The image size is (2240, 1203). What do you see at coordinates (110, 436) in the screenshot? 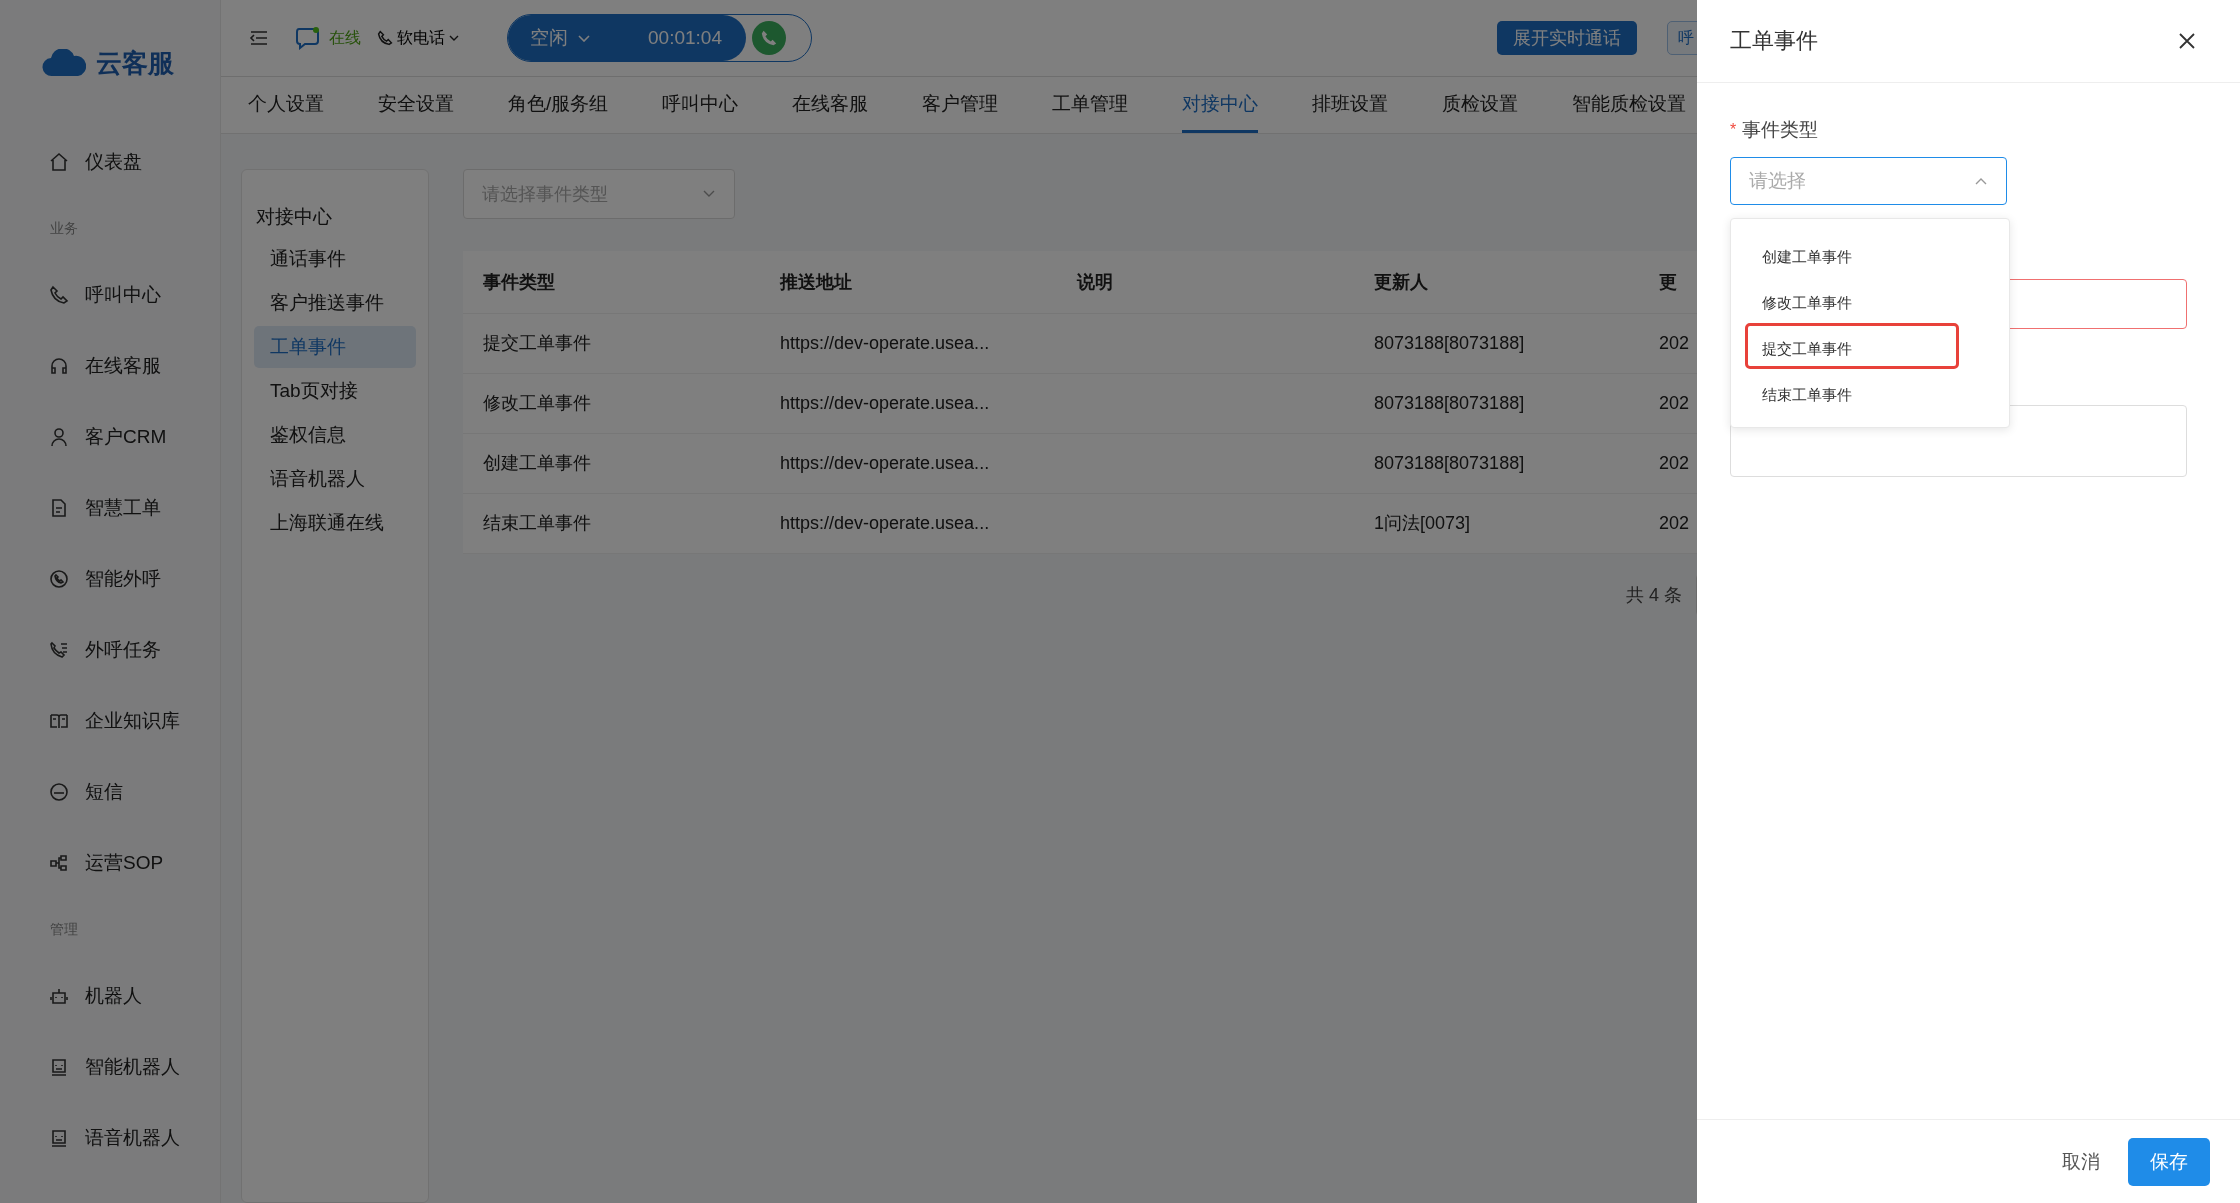
I see `sidebar-item: 客户CRM` at bounding box center [110, 436].